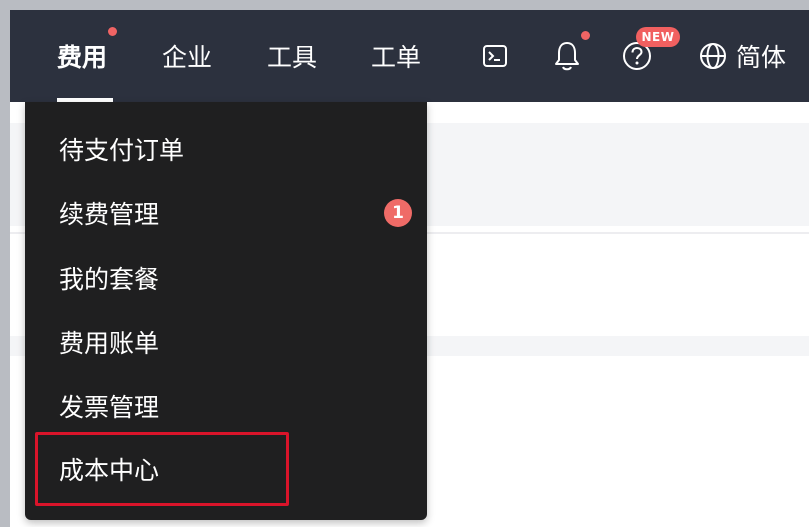  I want to click on language-switcher: 简体, so click(761, 56).